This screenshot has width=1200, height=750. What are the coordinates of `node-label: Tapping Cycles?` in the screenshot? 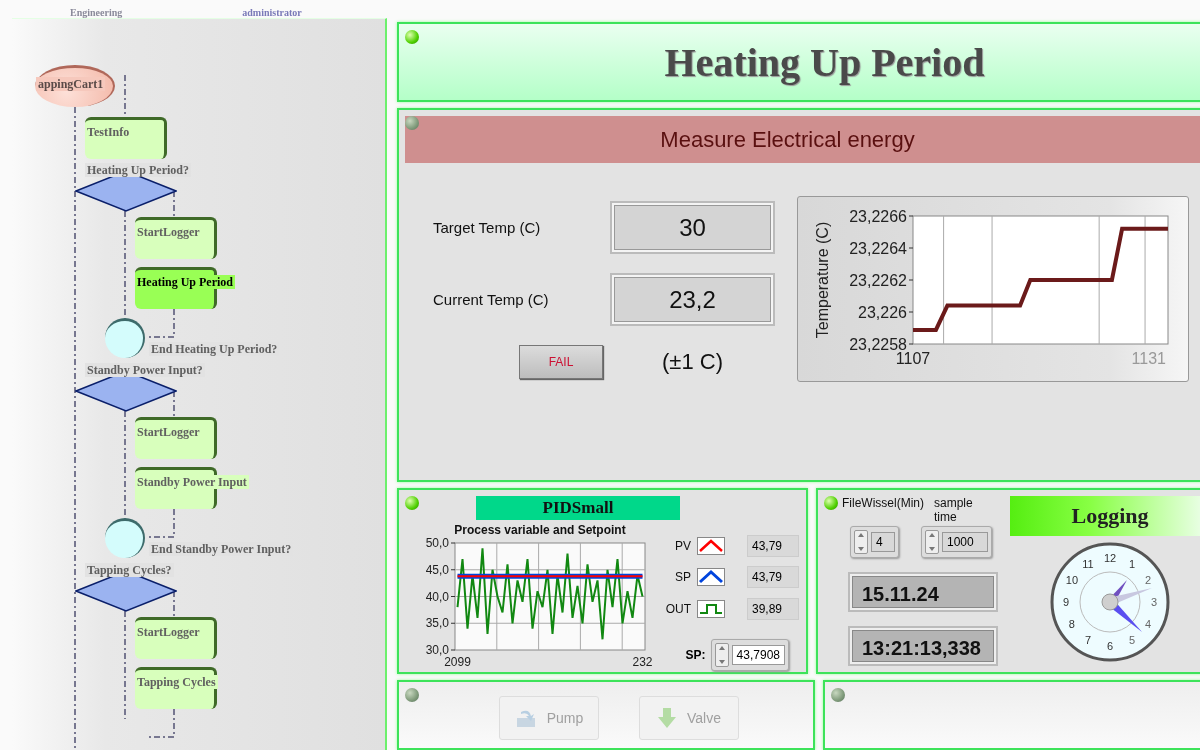 It's located at (129, 570).